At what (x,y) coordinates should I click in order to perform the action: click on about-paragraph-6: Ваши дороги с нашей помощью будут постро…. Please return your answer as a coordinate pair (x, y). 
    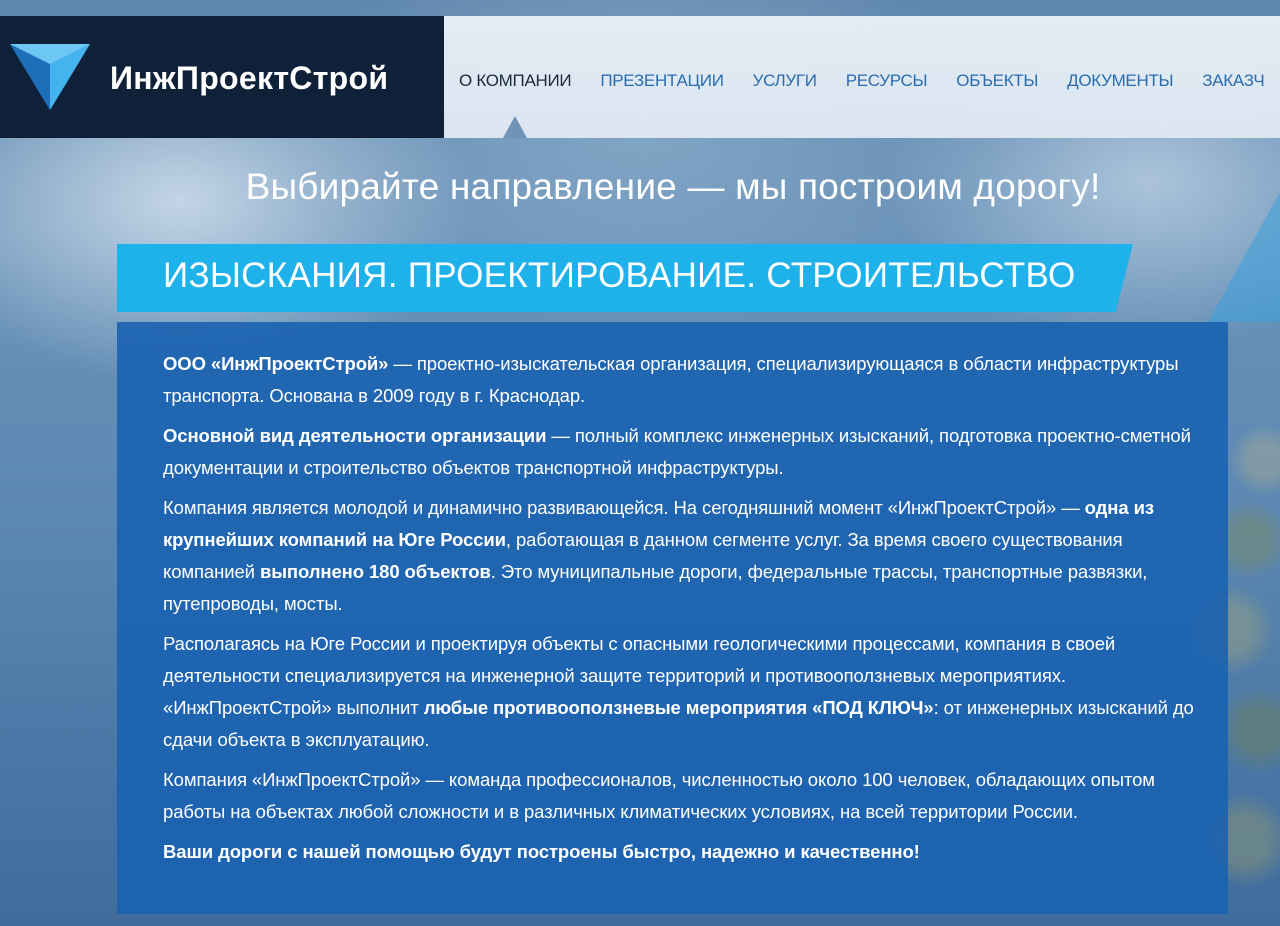
    Looking at the image, I should click on (683, 852).